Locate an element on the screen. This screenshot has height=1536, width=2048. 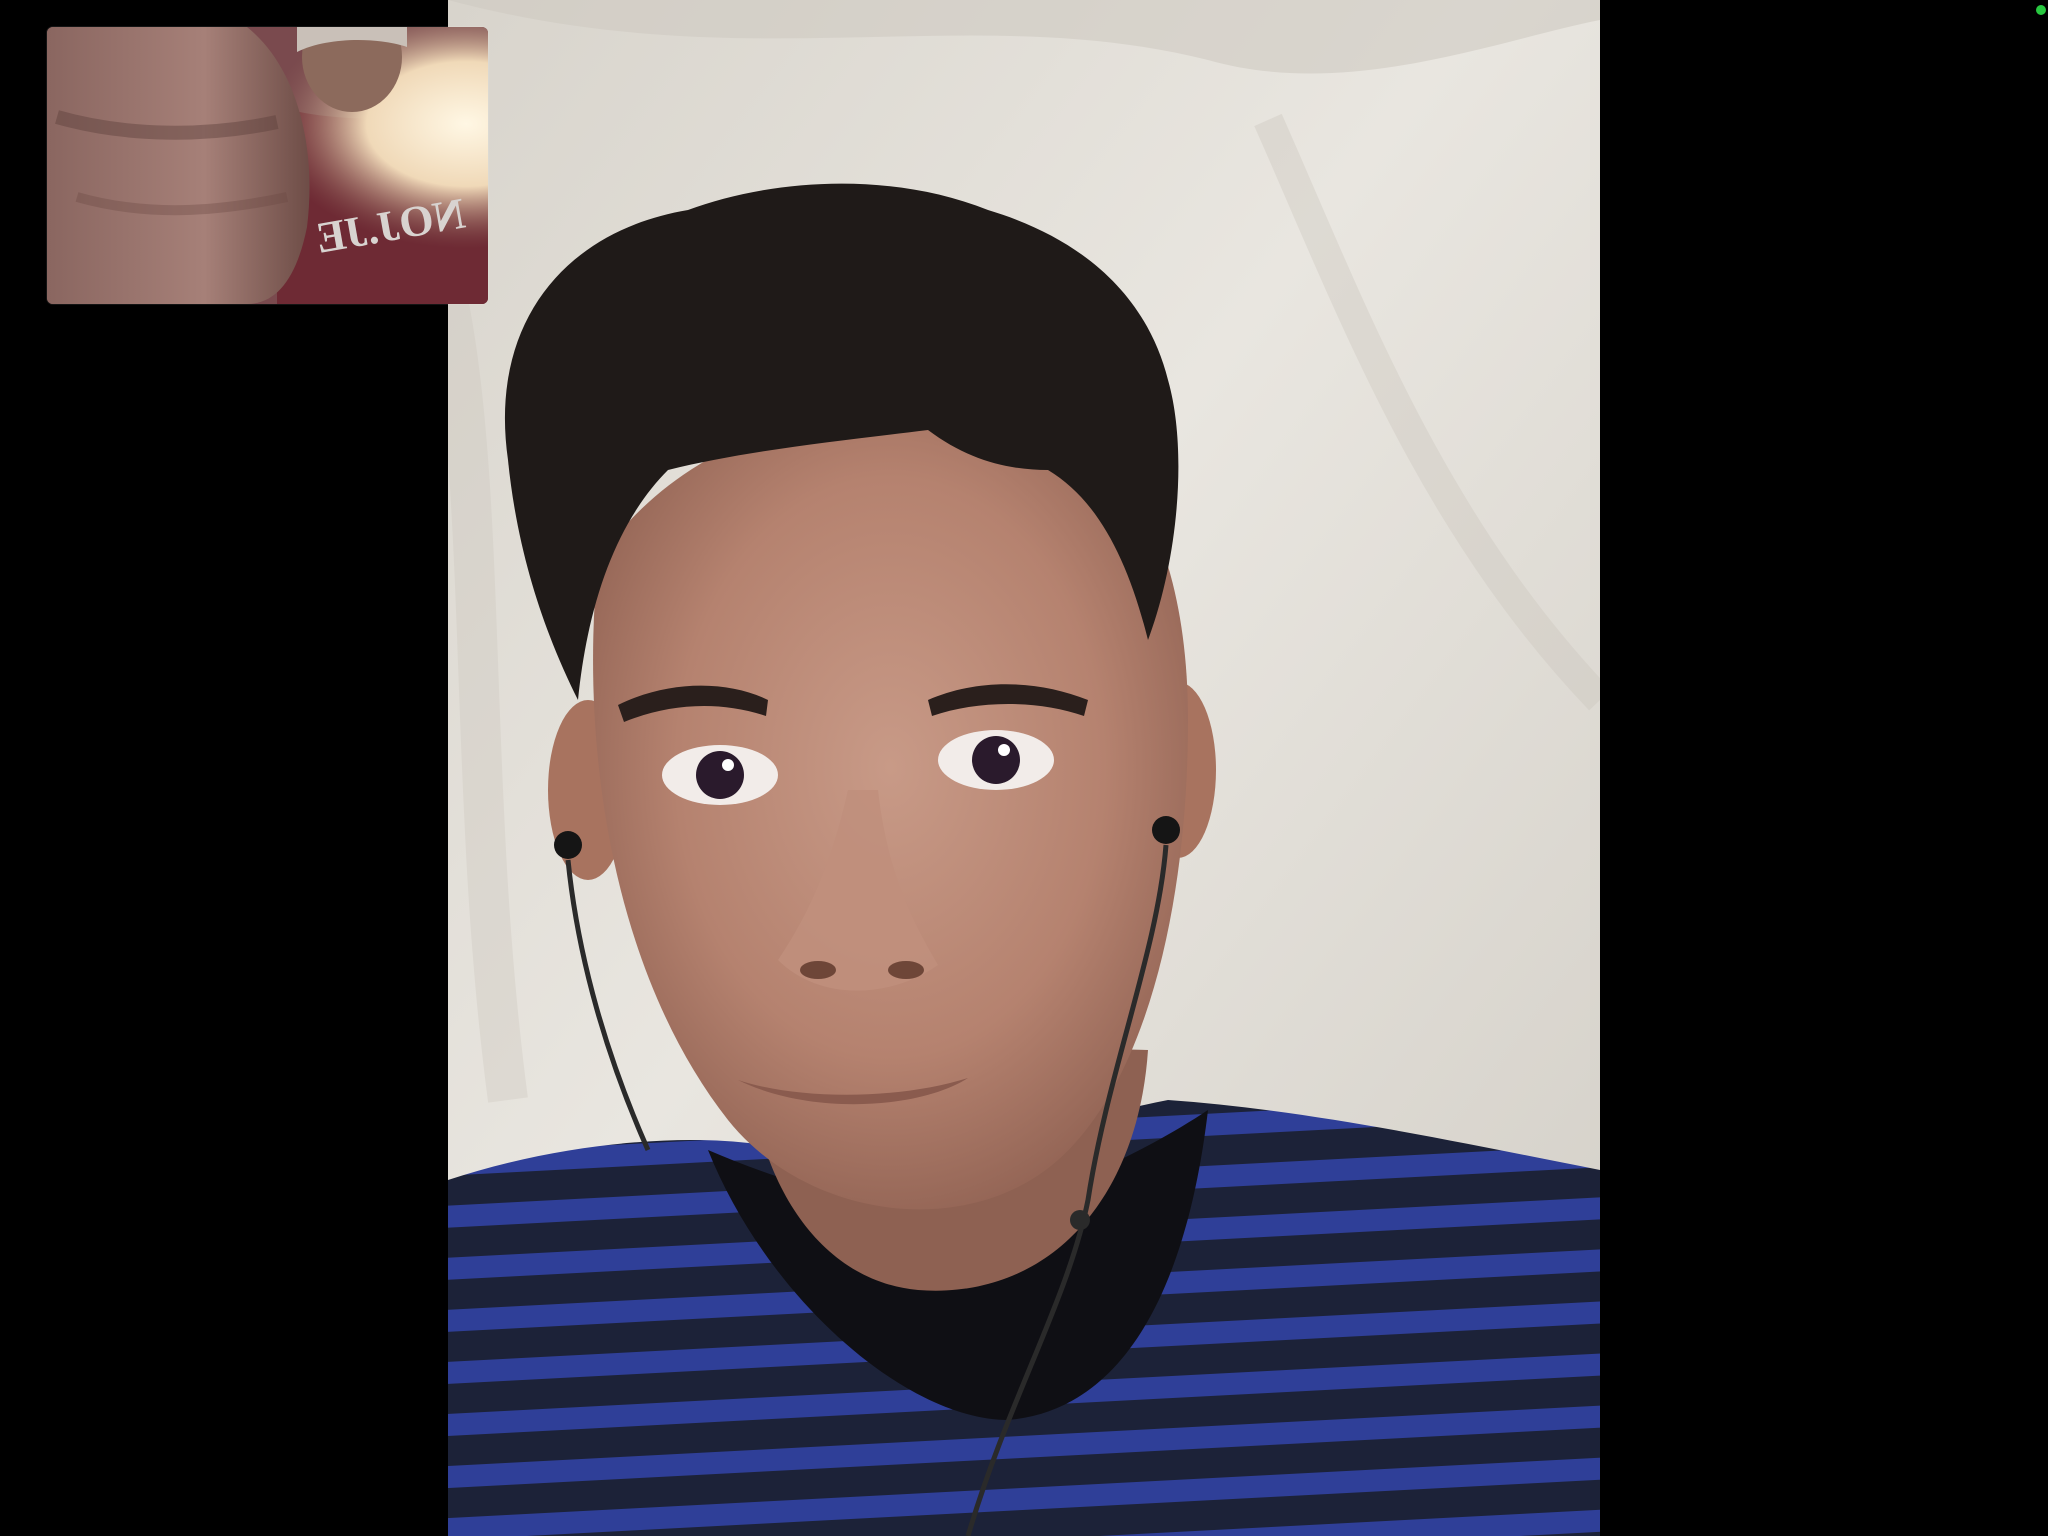
self-preview-video: NOJ.JE is located at coordinates (267, 165).